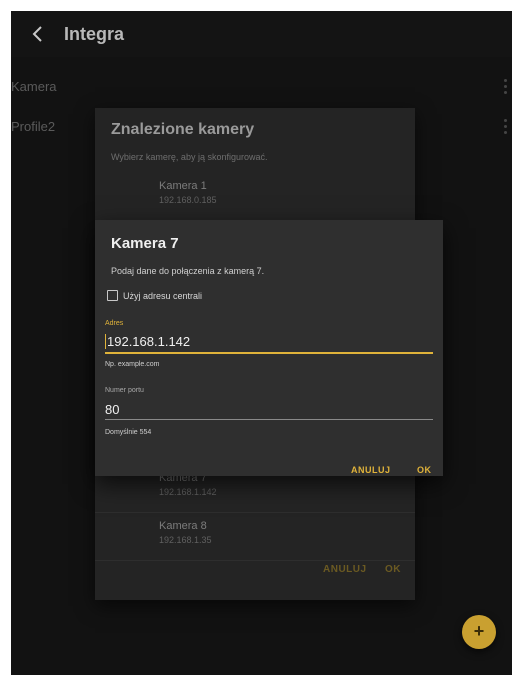 This screenshot has height=675, width=515. I want to click on camera-name: Kamera 8, so click(183, 526).